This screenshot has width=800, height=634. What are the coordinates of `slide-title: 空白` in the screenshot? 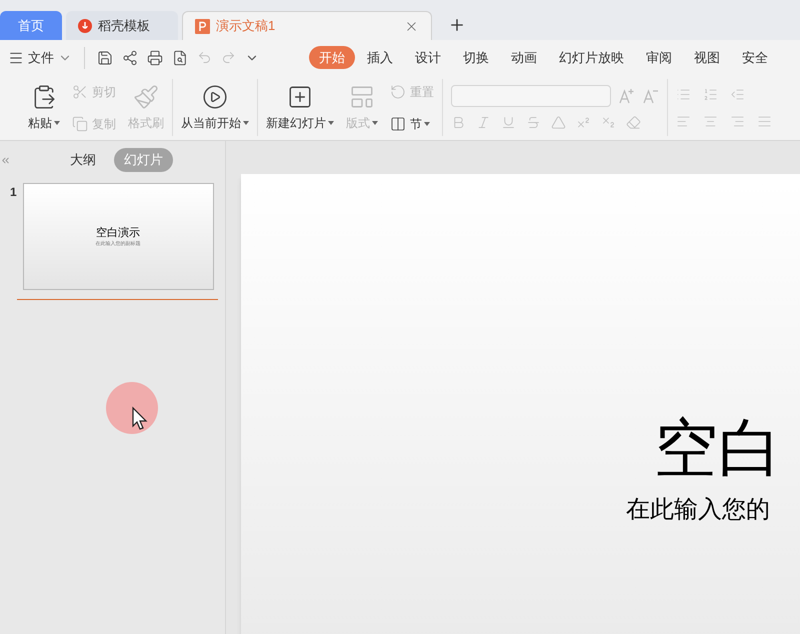 It's located at (718, 448).